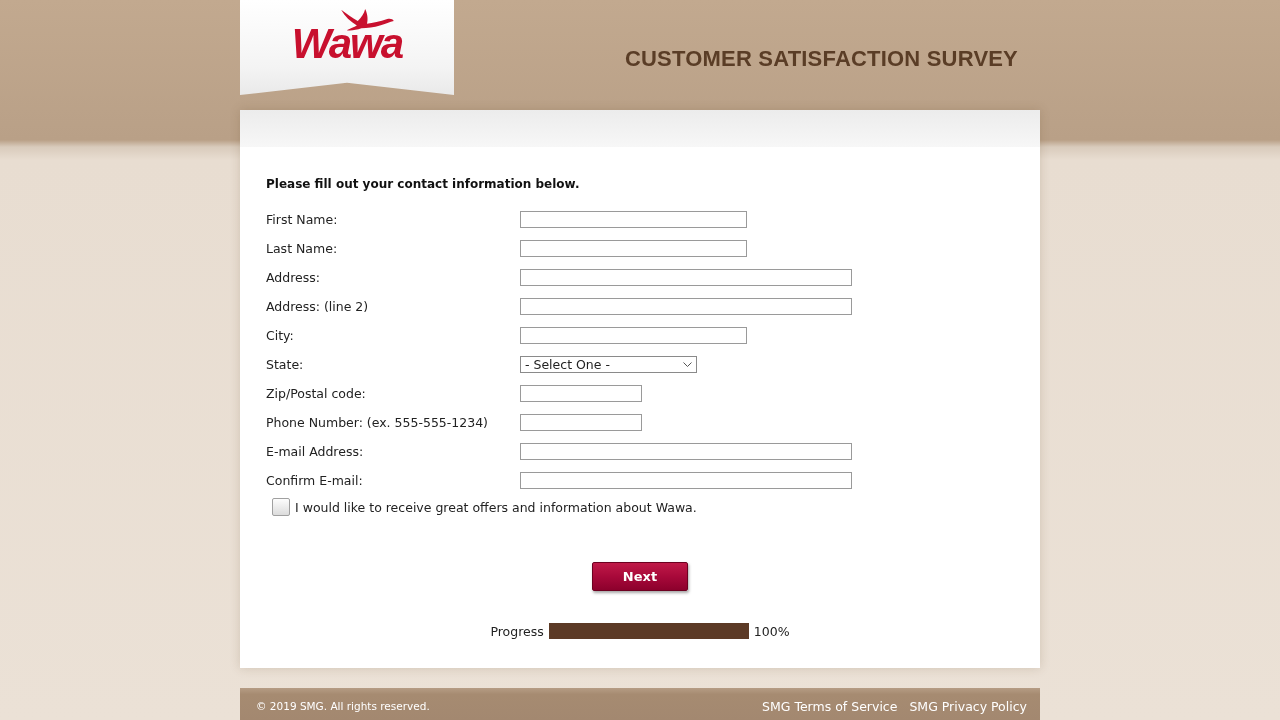 The width and height of the screenshot is (1280, 720). What do you see at coordinates (280, 336) in the screenshot?
I see `field-label: City:` at bounding box center [280, 336].